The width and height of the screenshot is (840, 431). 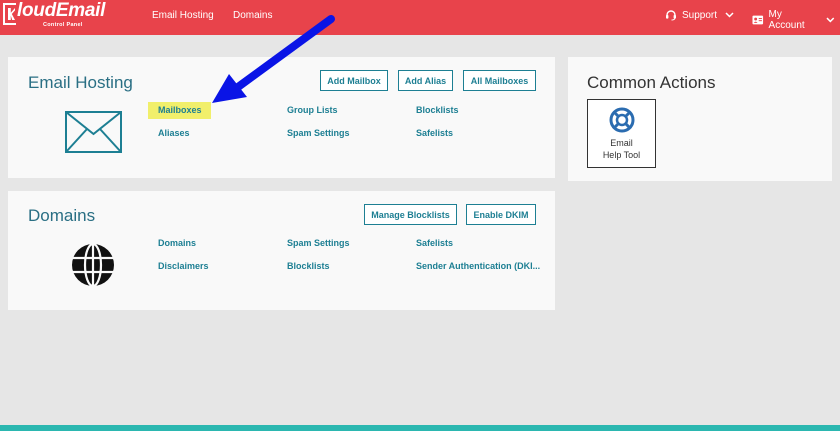 What do you see at coordinates (621, 155) in the screenshot?
I see `email-help-label-line2: Help Tool` at bounding box center [621, 155].